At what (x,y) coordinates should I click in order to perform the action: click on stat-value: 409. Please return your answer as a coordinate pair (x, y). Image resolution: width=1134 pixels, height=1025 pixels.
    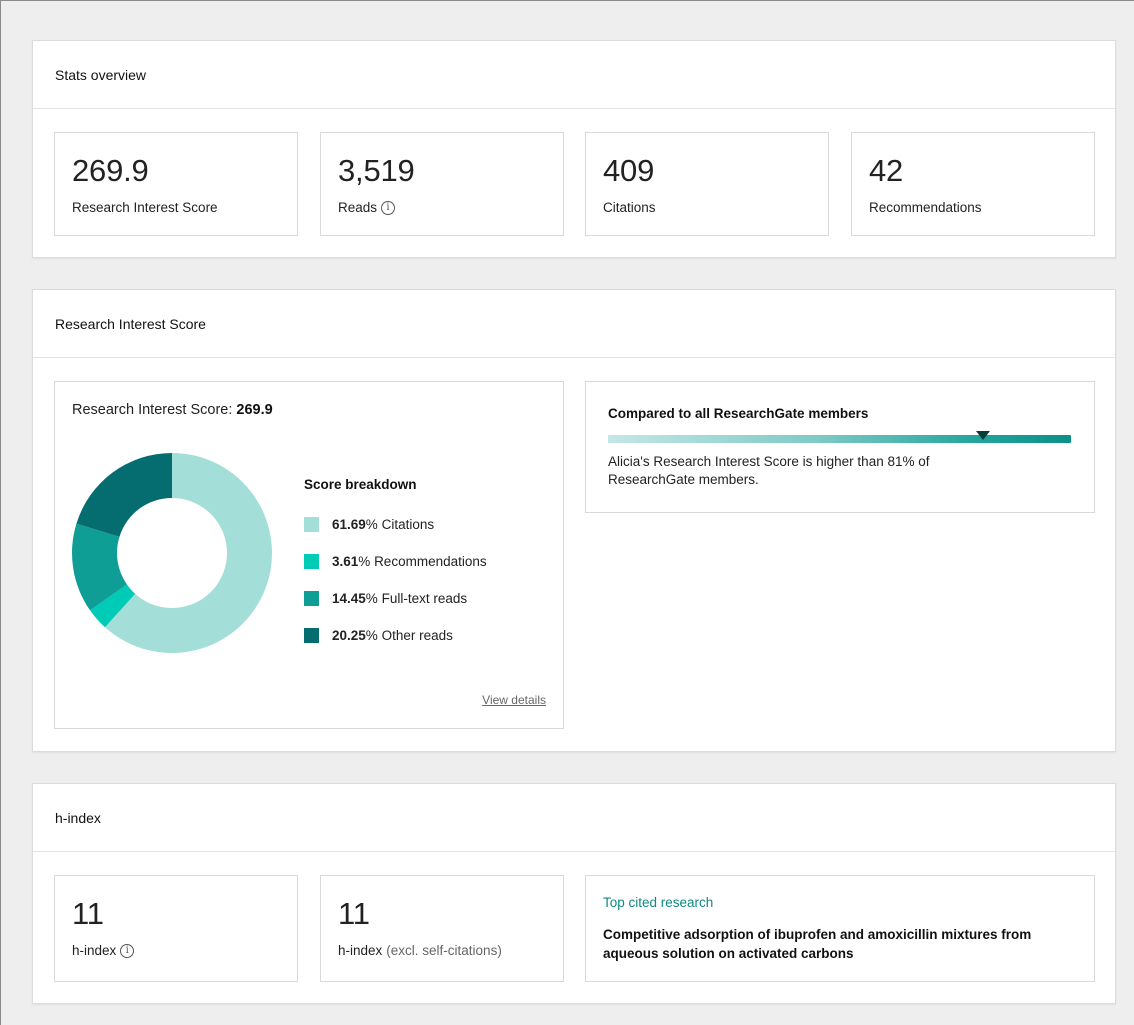
    Looking at the image, I should click on (629, 170).